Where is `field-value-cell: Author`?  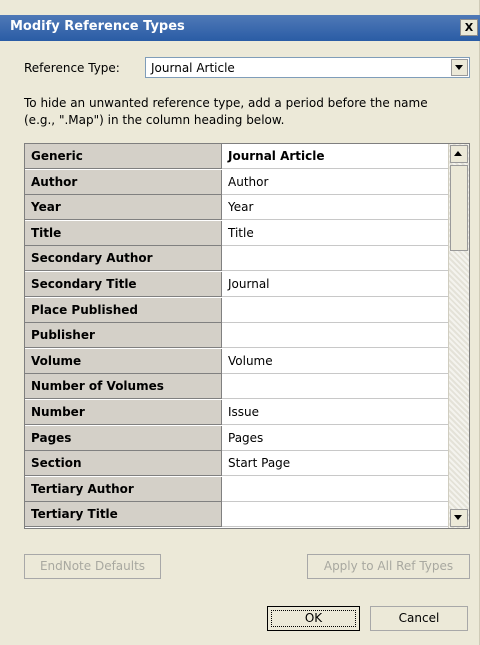 field-value-cell: Author is located at coordinates (335, 182).